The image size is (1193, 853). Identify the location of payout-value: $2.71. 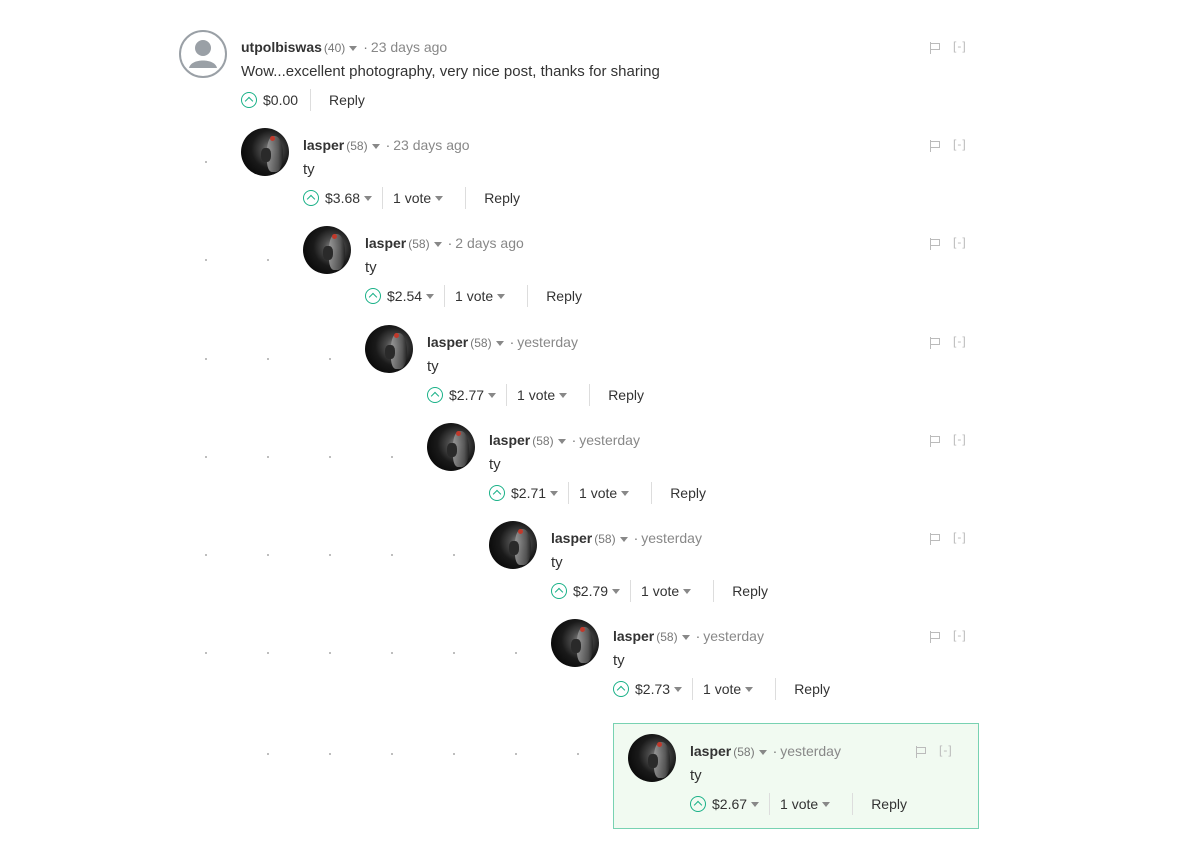
(528, 493).